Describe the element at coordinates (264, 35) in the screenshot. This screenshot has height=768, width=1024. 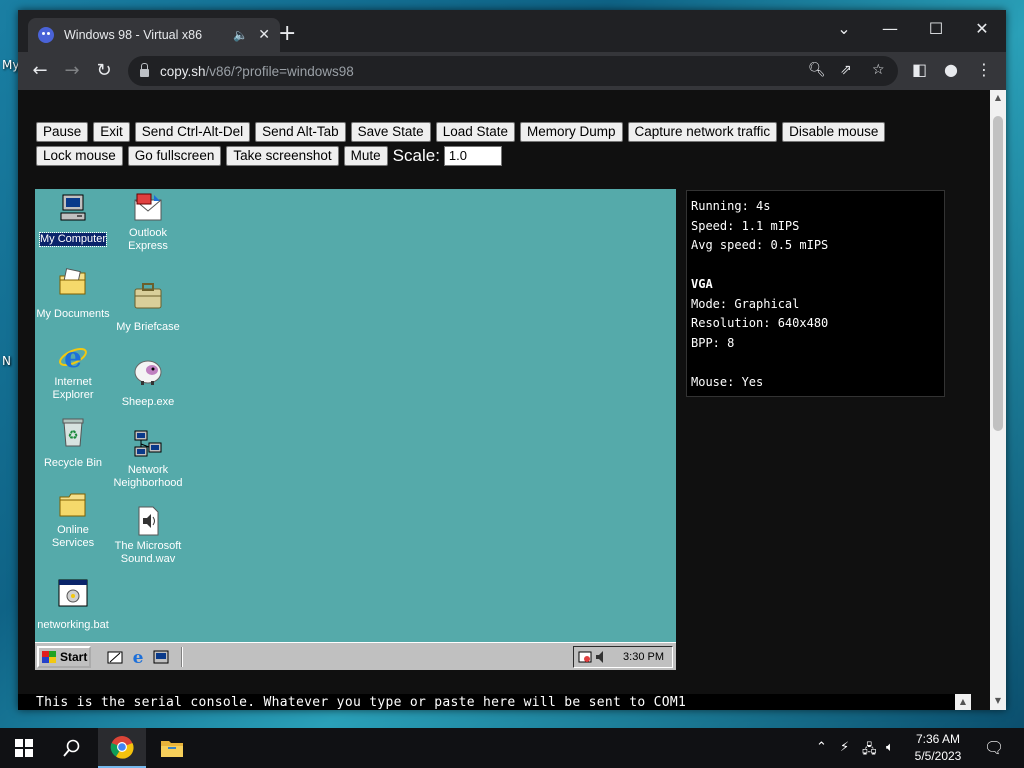
I see `close-icon: ✕` at that location.